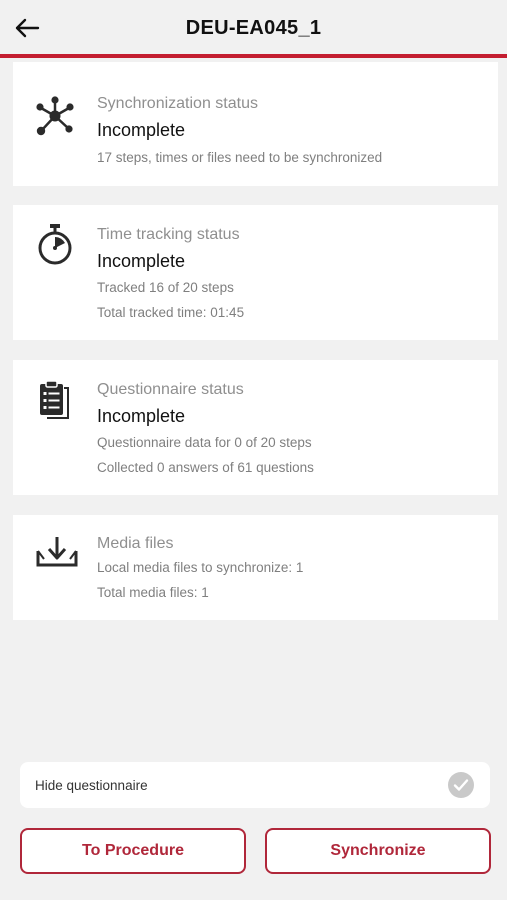 The width and height of the screenshot is (507, 900). Describe the element at coordinates (141, 261) in the screenshot. I see `time-tracking-value: Incomplete` at that location.